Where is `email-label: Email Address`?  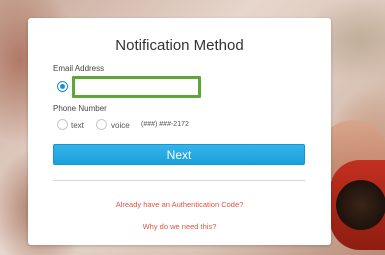 email-label: Email Address is located at coordinates (79, 68).